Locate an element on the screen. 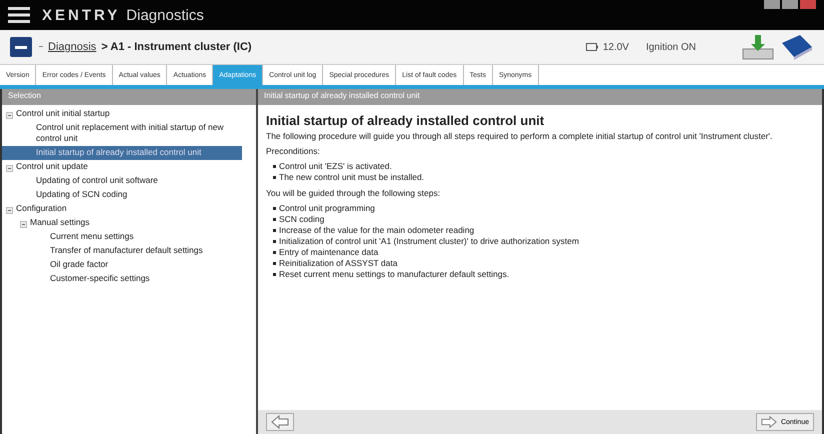  breadcrumb-title: > A1 - Instrument cluster (IC) is located at coordinates (176, 47).